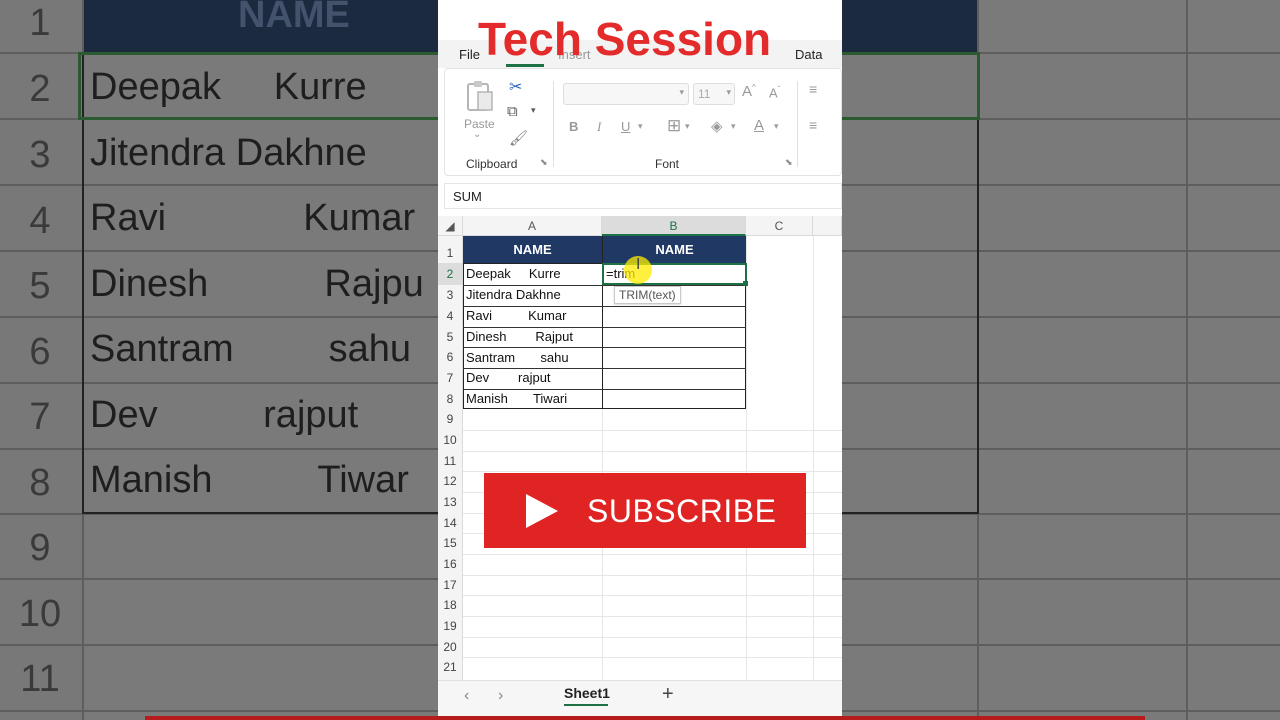  I want to click on background-row-number: 9, so click(40, 548).